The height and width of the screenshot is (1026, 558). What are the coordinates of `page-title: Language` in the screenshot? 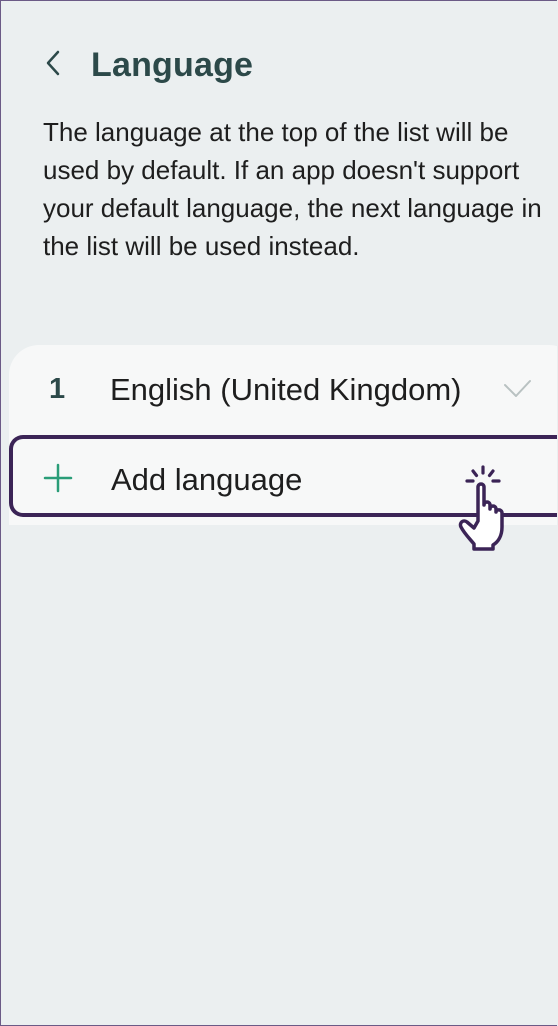 It's located at (172, 64).